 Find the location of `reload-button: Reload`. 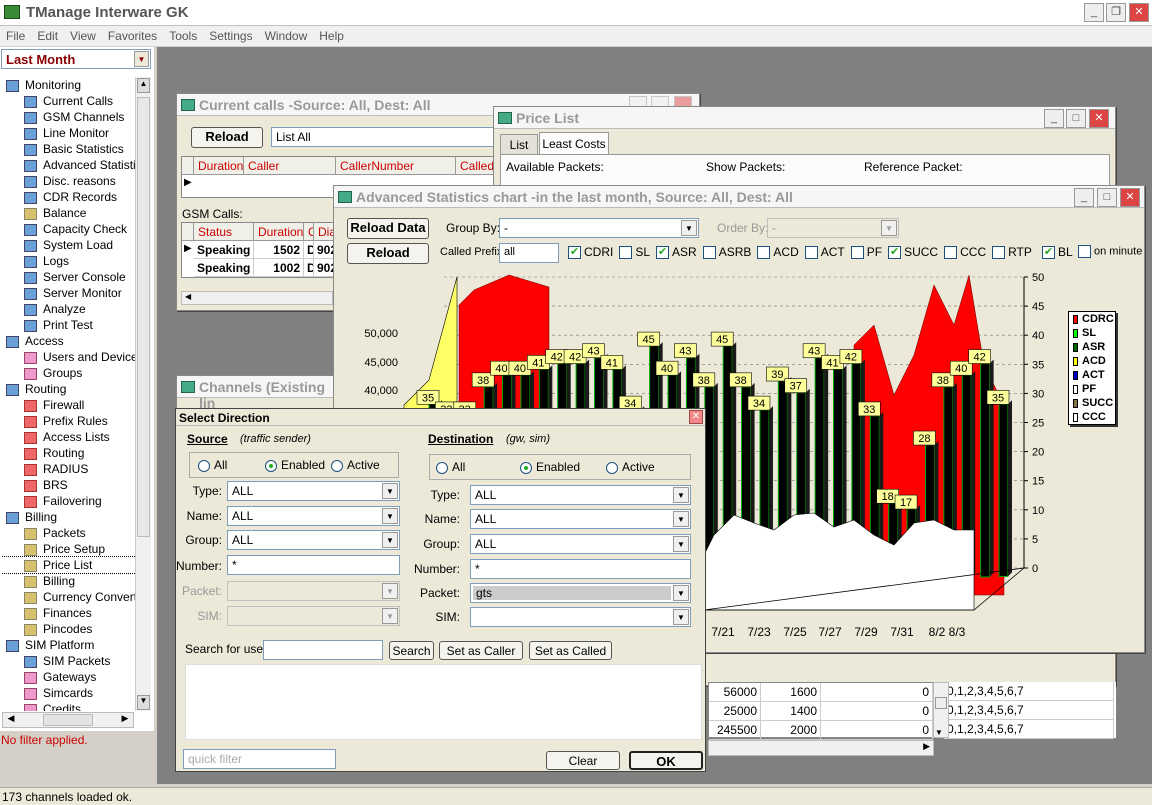

reload-button: Reload is located at coordinates (227, 137).